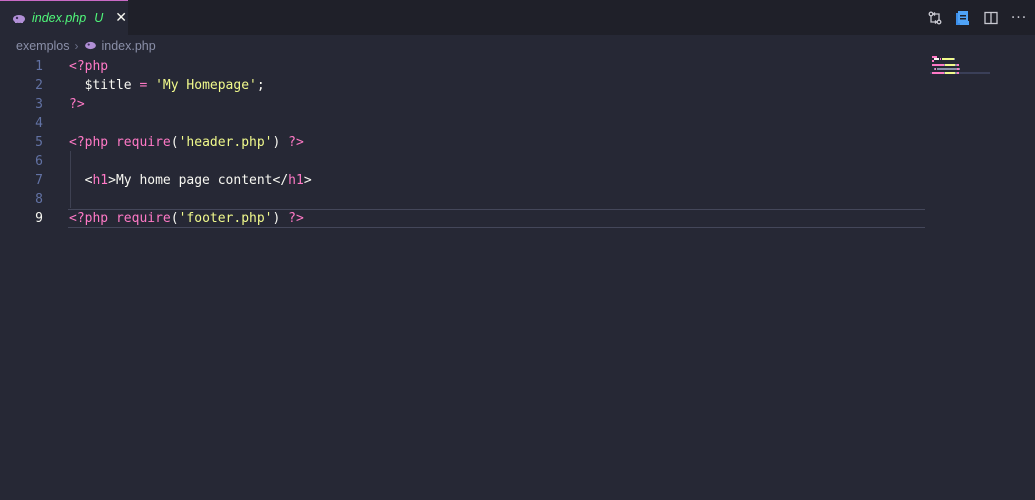  Describe the element at coordinates (963, 18) in the screenshot. I see `php-debug-icon` at that location.